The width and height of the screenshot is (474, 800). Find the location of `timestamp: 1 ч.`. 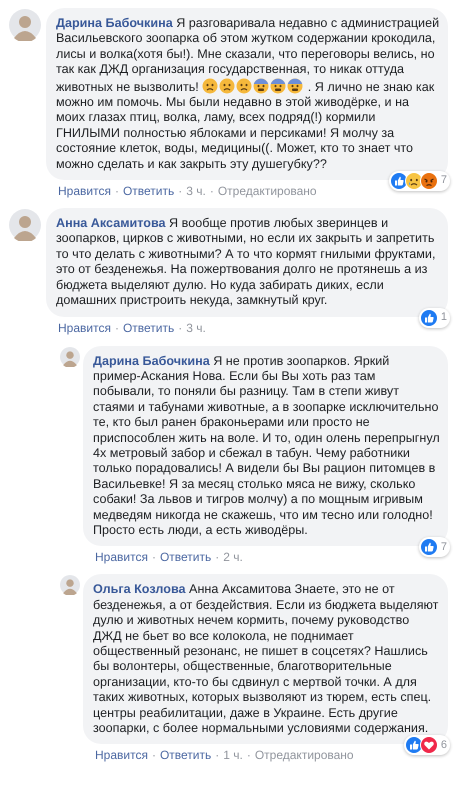

timestamp: 1 ч. is located at coordinates (233, 755).